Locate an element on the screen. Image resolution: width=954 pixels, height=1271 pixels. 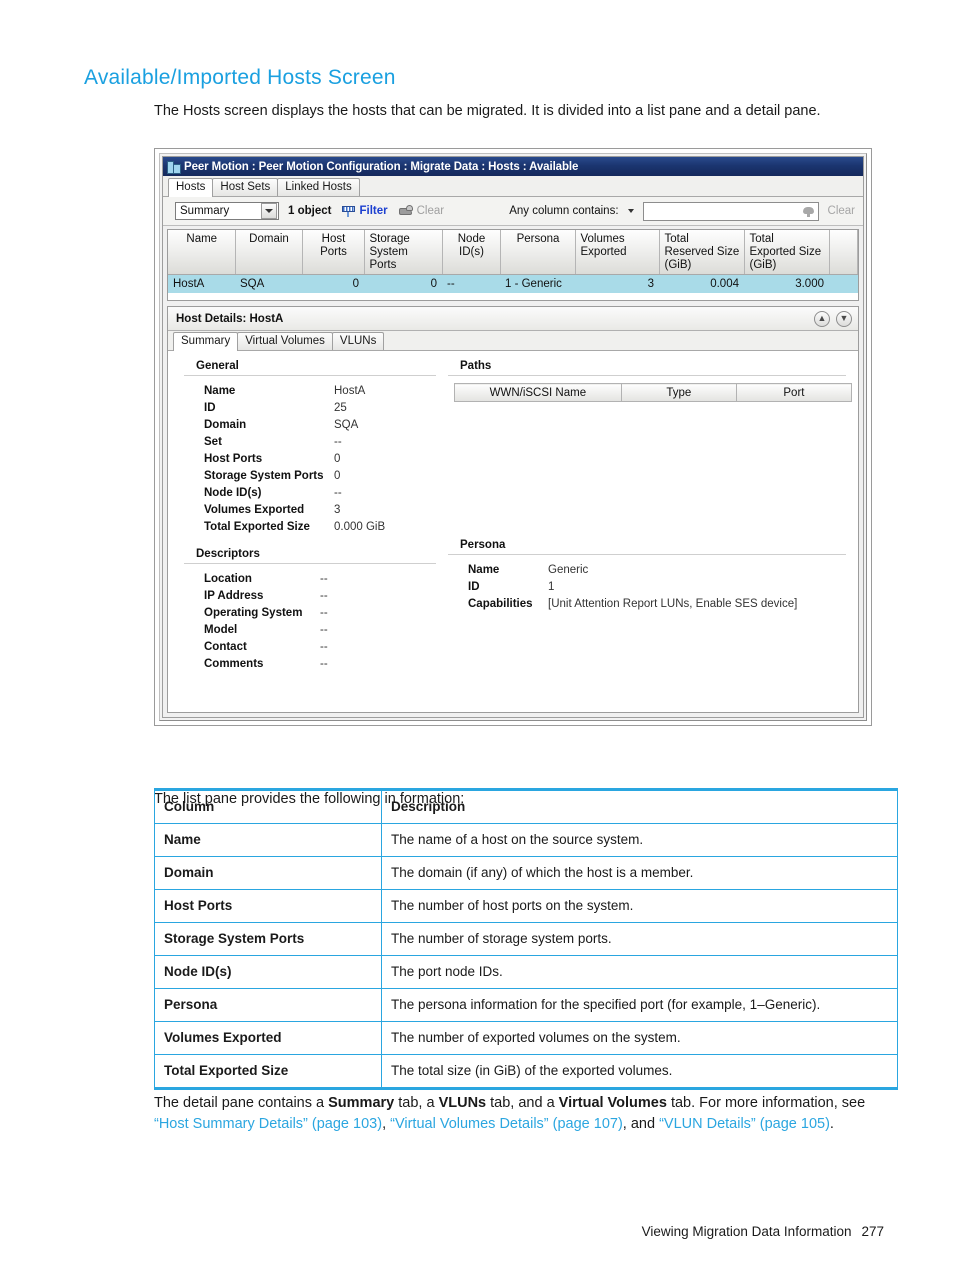
field-value: SQA is located at coordinates (346, 425).